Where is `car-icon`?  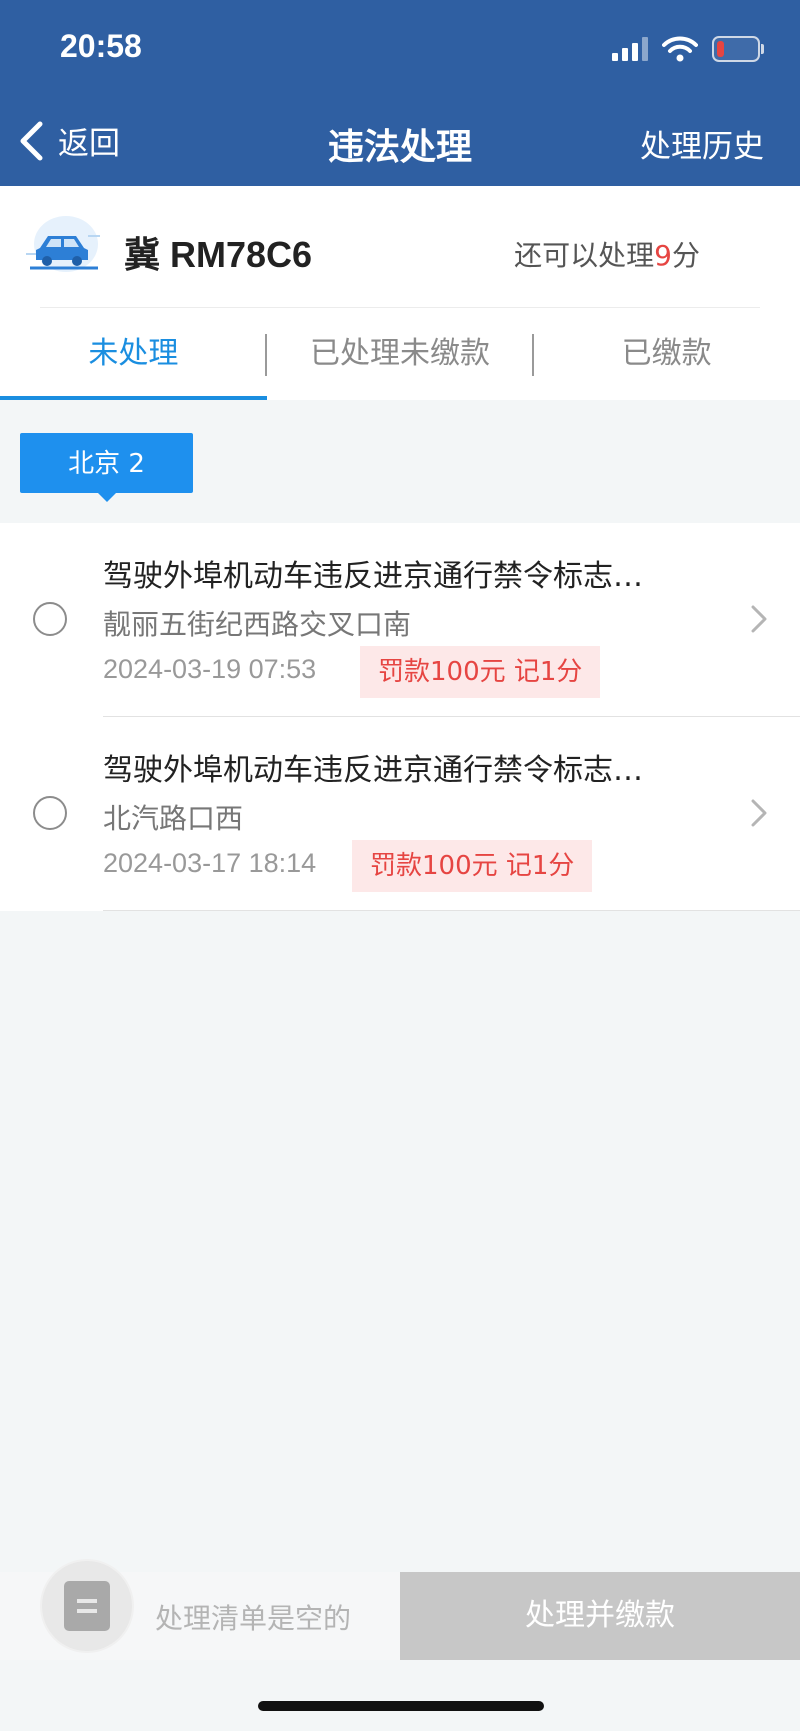 car-icon is located at coordinates (63, 244).